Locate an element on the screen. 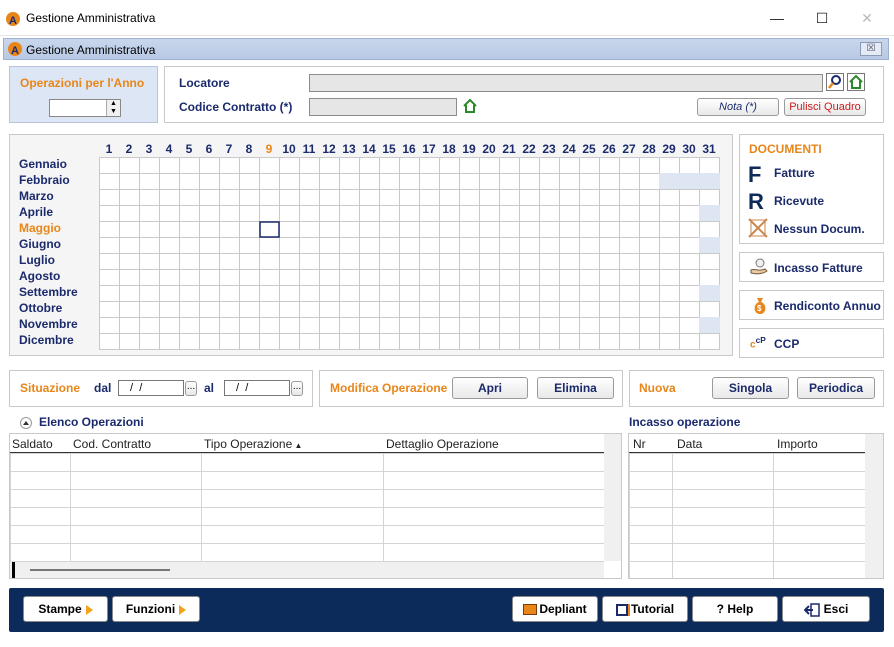 This screenshot has width=894, height=647. search-icon is located at coordinates (835, 82).